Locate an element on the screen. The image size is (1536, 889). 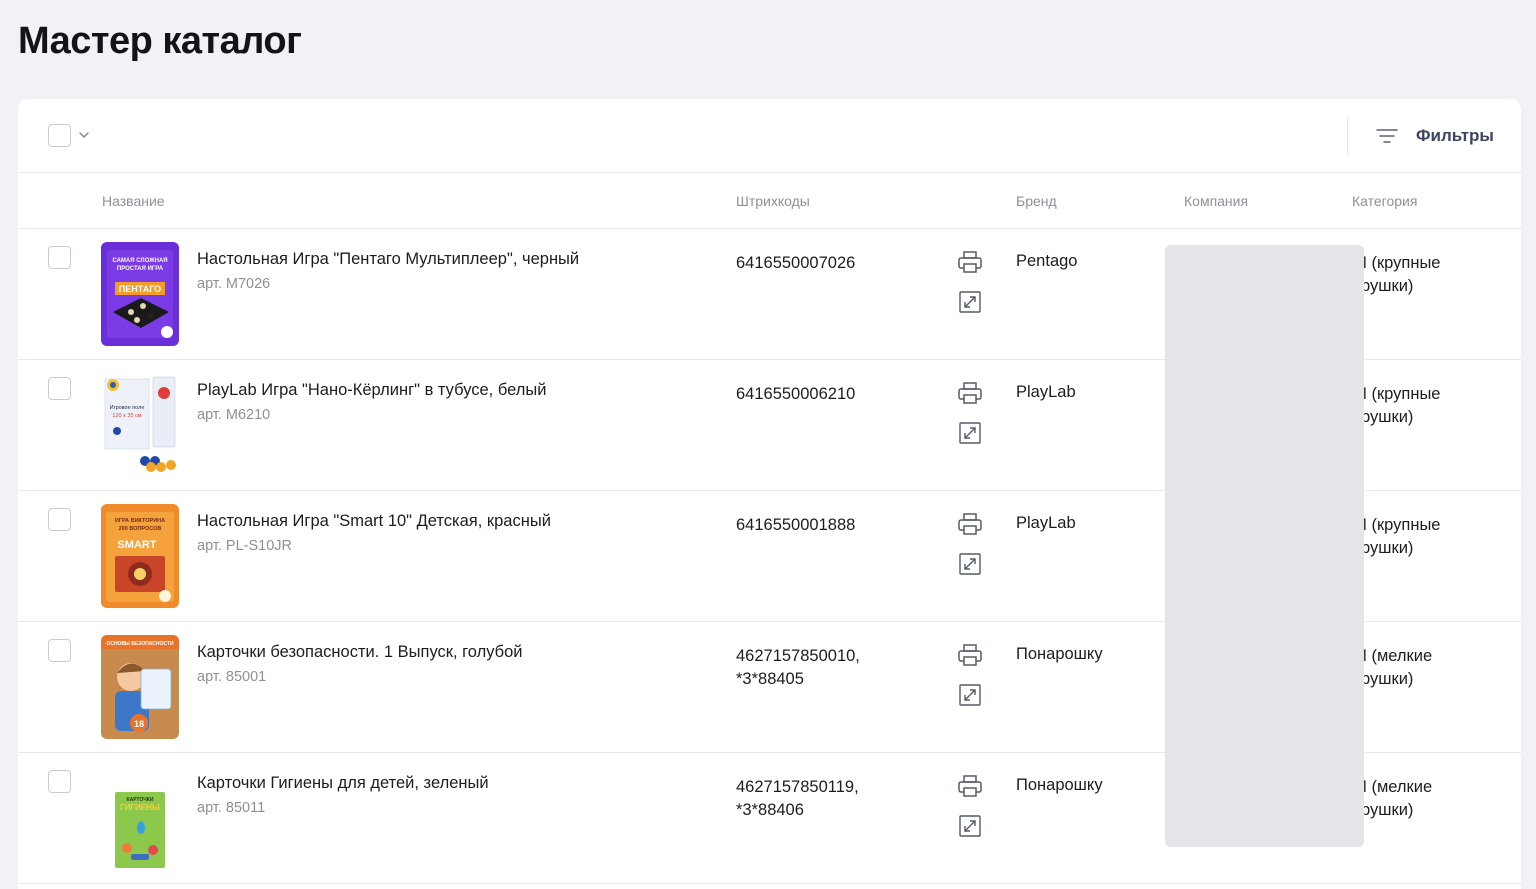
chevron-down-icon is located at coordinates (84, 135).